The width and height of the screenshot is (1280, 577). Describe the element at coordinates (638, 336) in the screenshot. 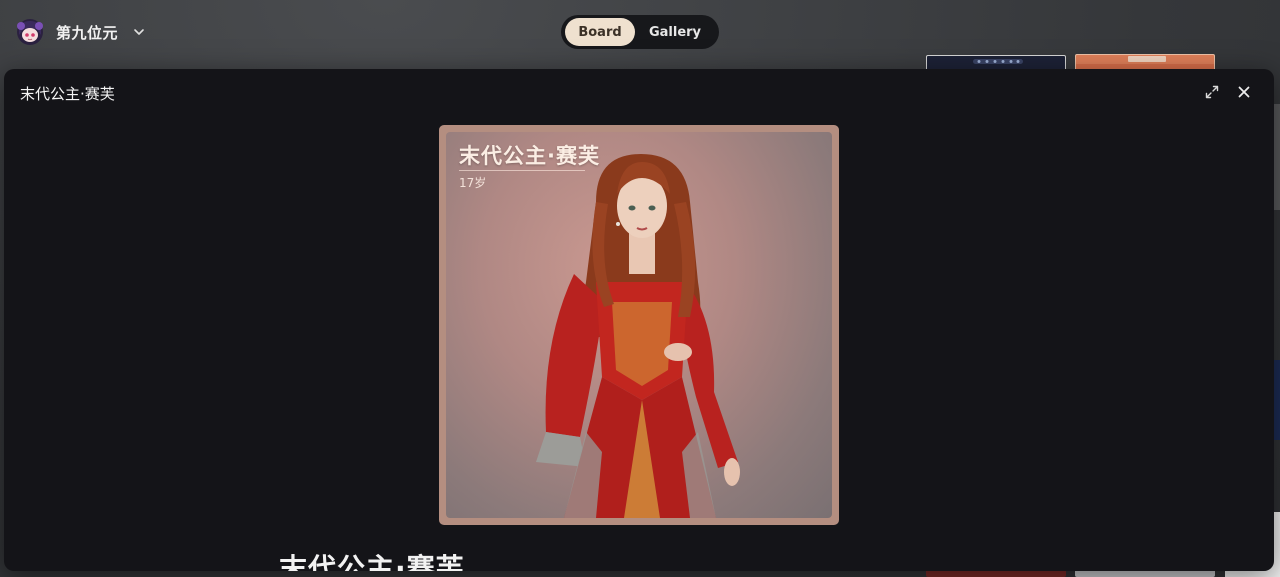

I see `character-portrait` at that location.